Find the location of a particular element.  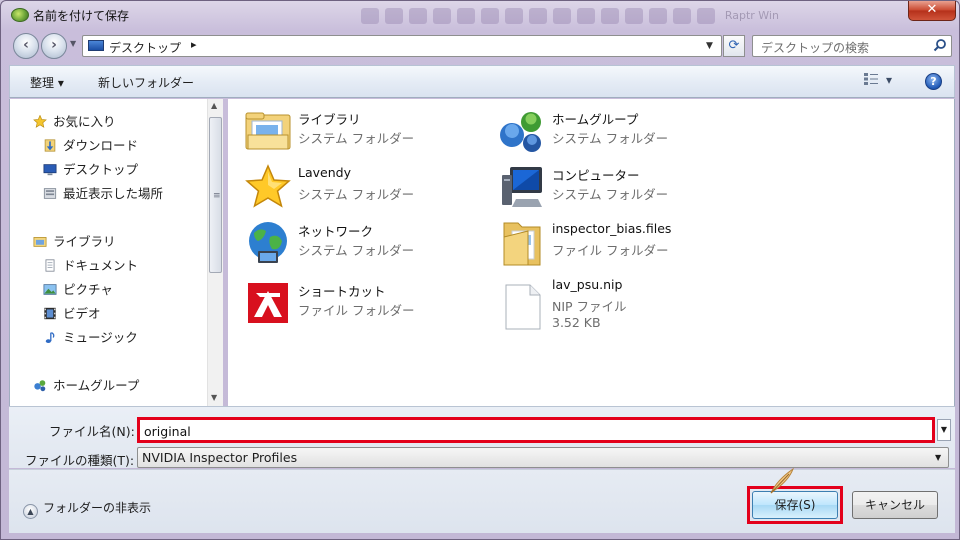

breadcrumb-arrow-icon: ▸ is located at coordinates (194, 44).